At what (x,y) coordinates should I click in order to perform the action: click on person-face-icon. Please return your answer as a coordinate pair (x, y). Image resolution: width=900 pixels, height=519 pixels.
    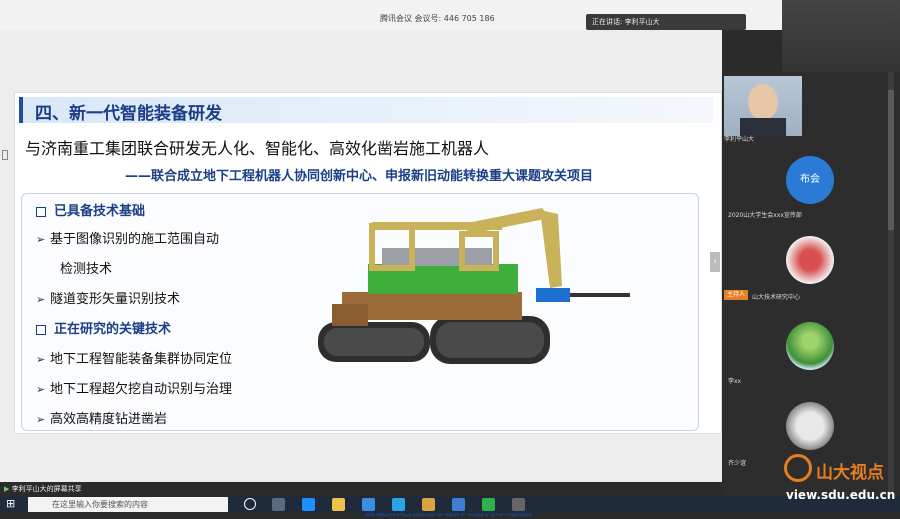
    Looking at the image, I should click on (763, 102).